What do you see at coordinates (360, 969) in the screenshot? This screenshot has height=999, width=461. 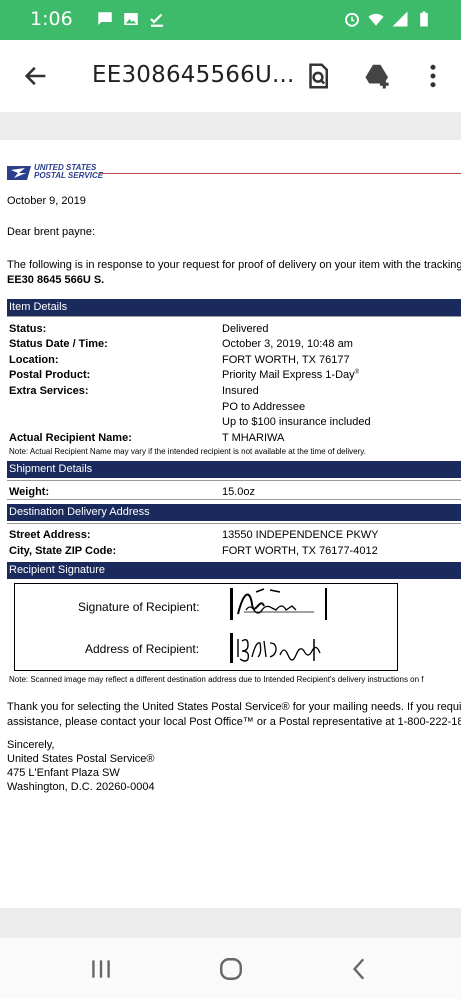 I see `back-icon` at bounding box center [360, 969].